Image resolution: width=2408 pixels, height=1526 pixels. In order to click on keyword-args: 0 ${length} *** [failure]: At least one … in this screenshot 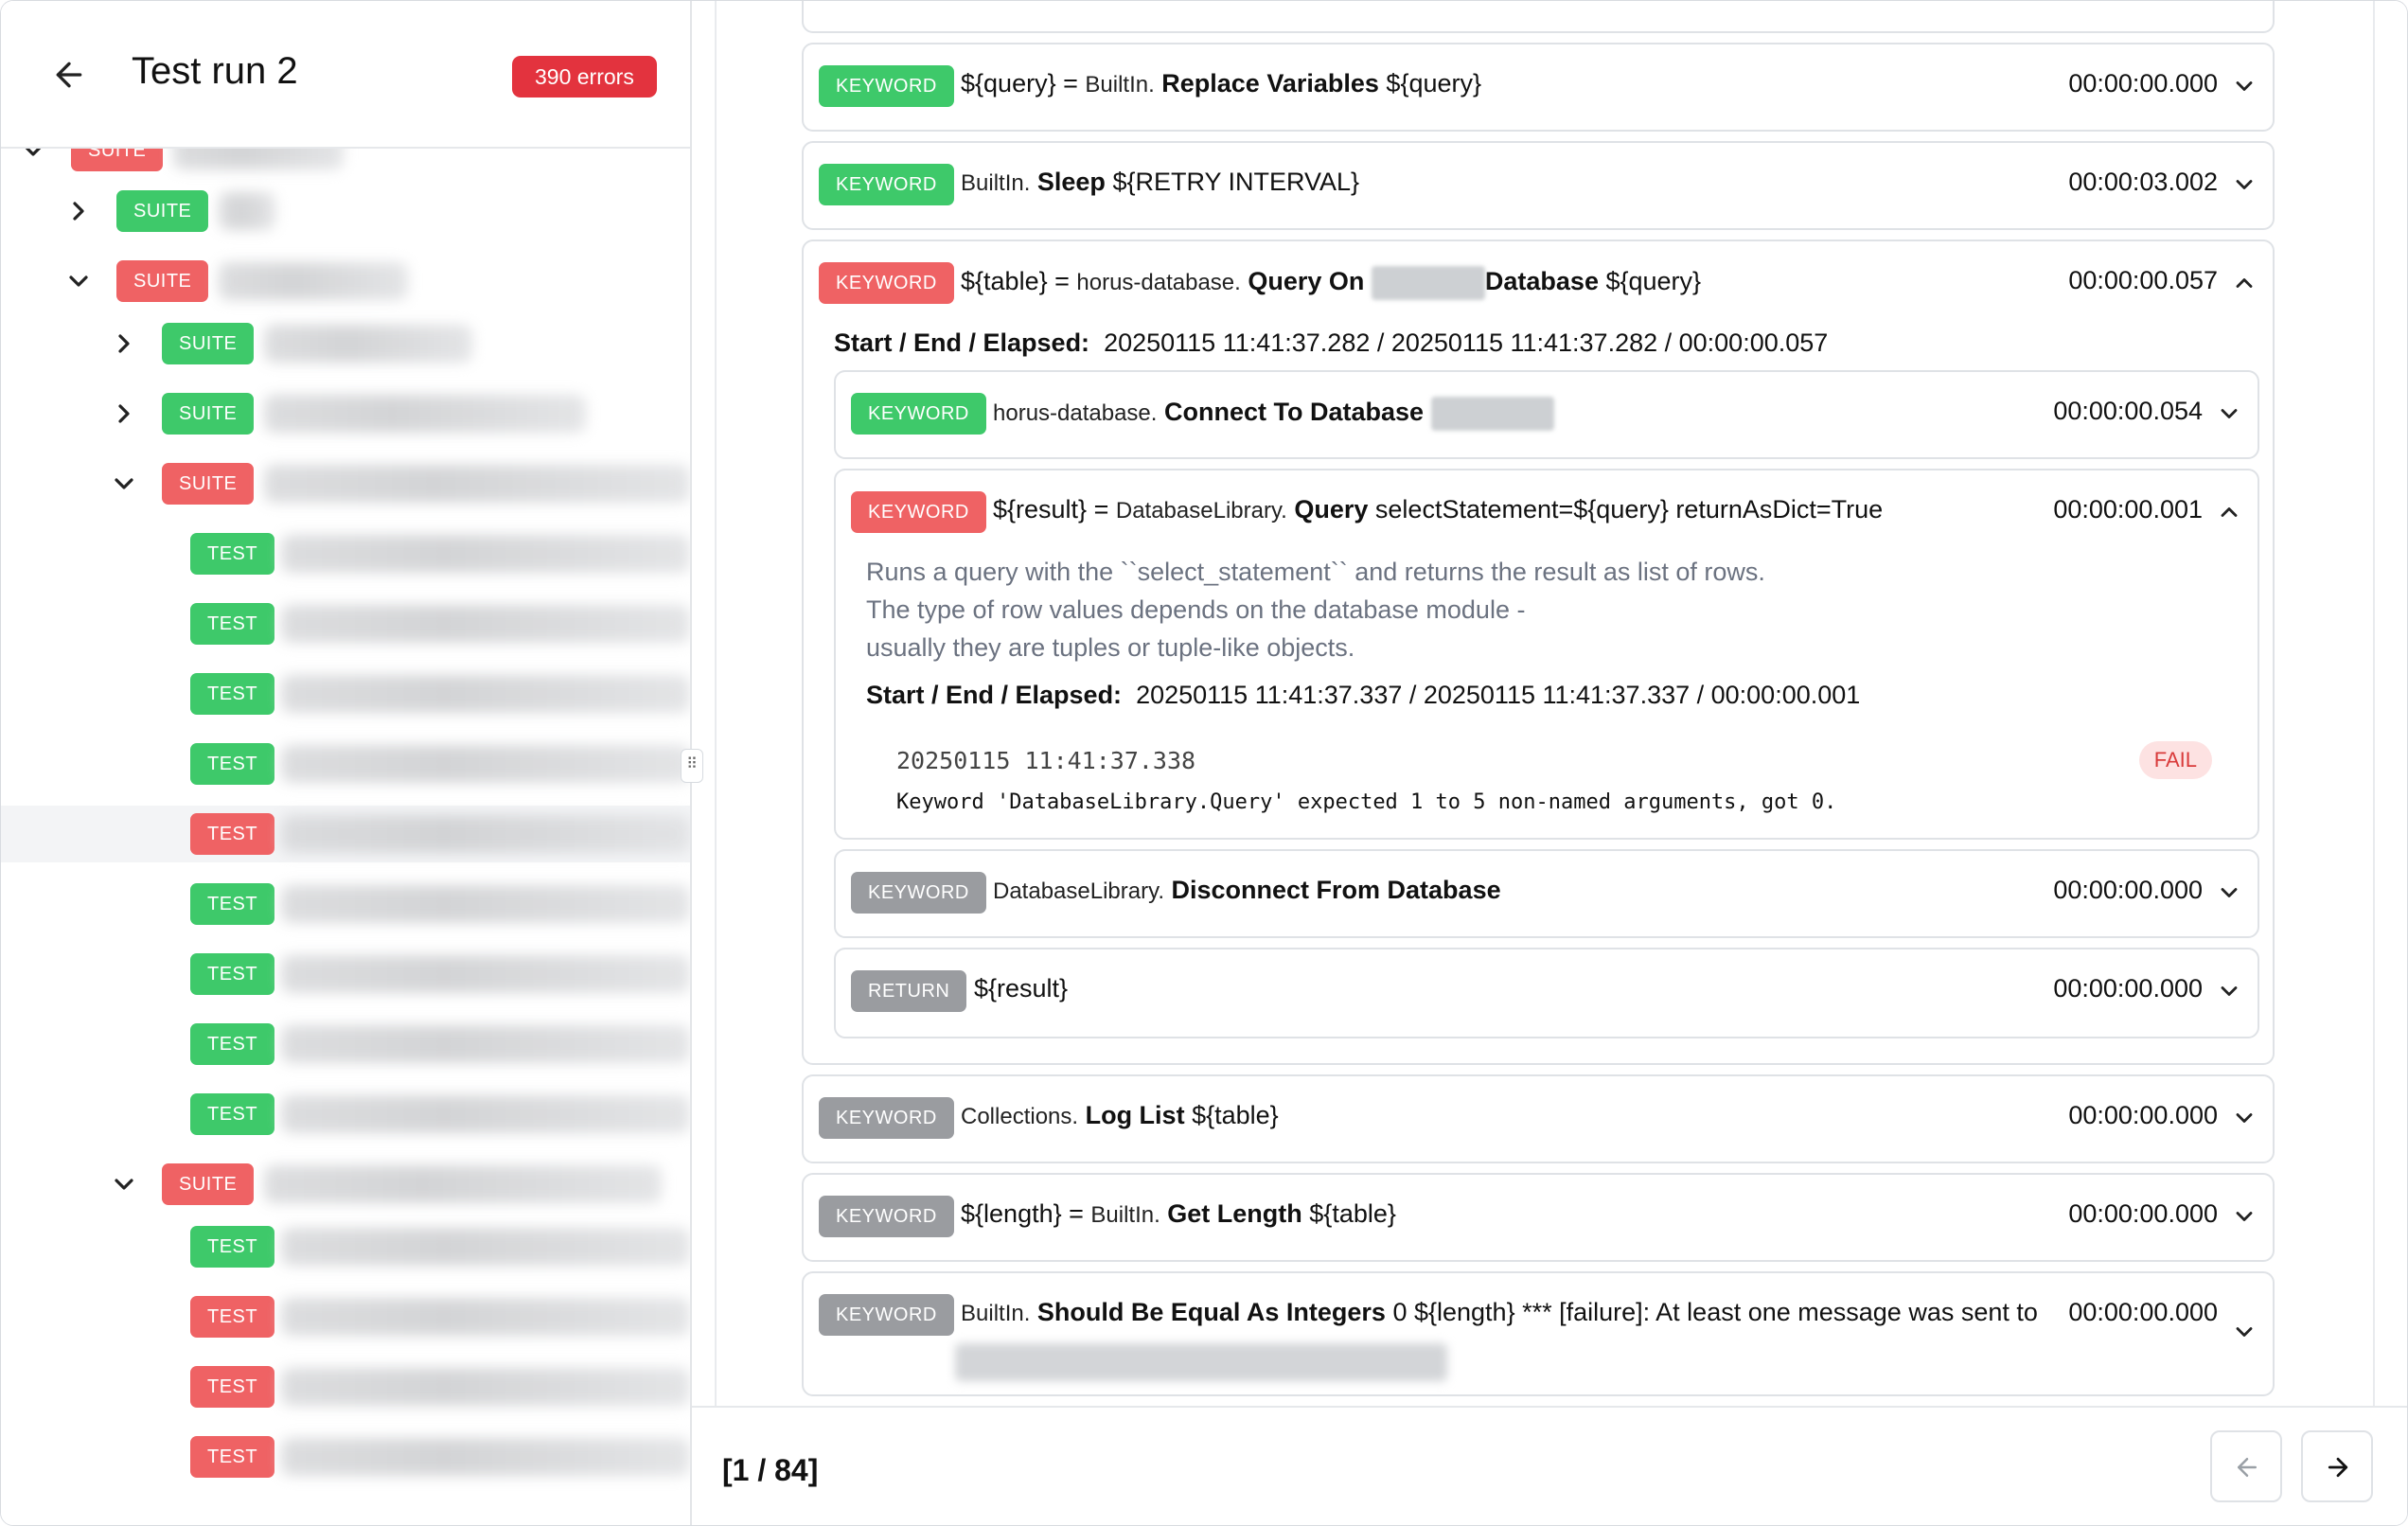, I will do `click(1711, 1312)`.